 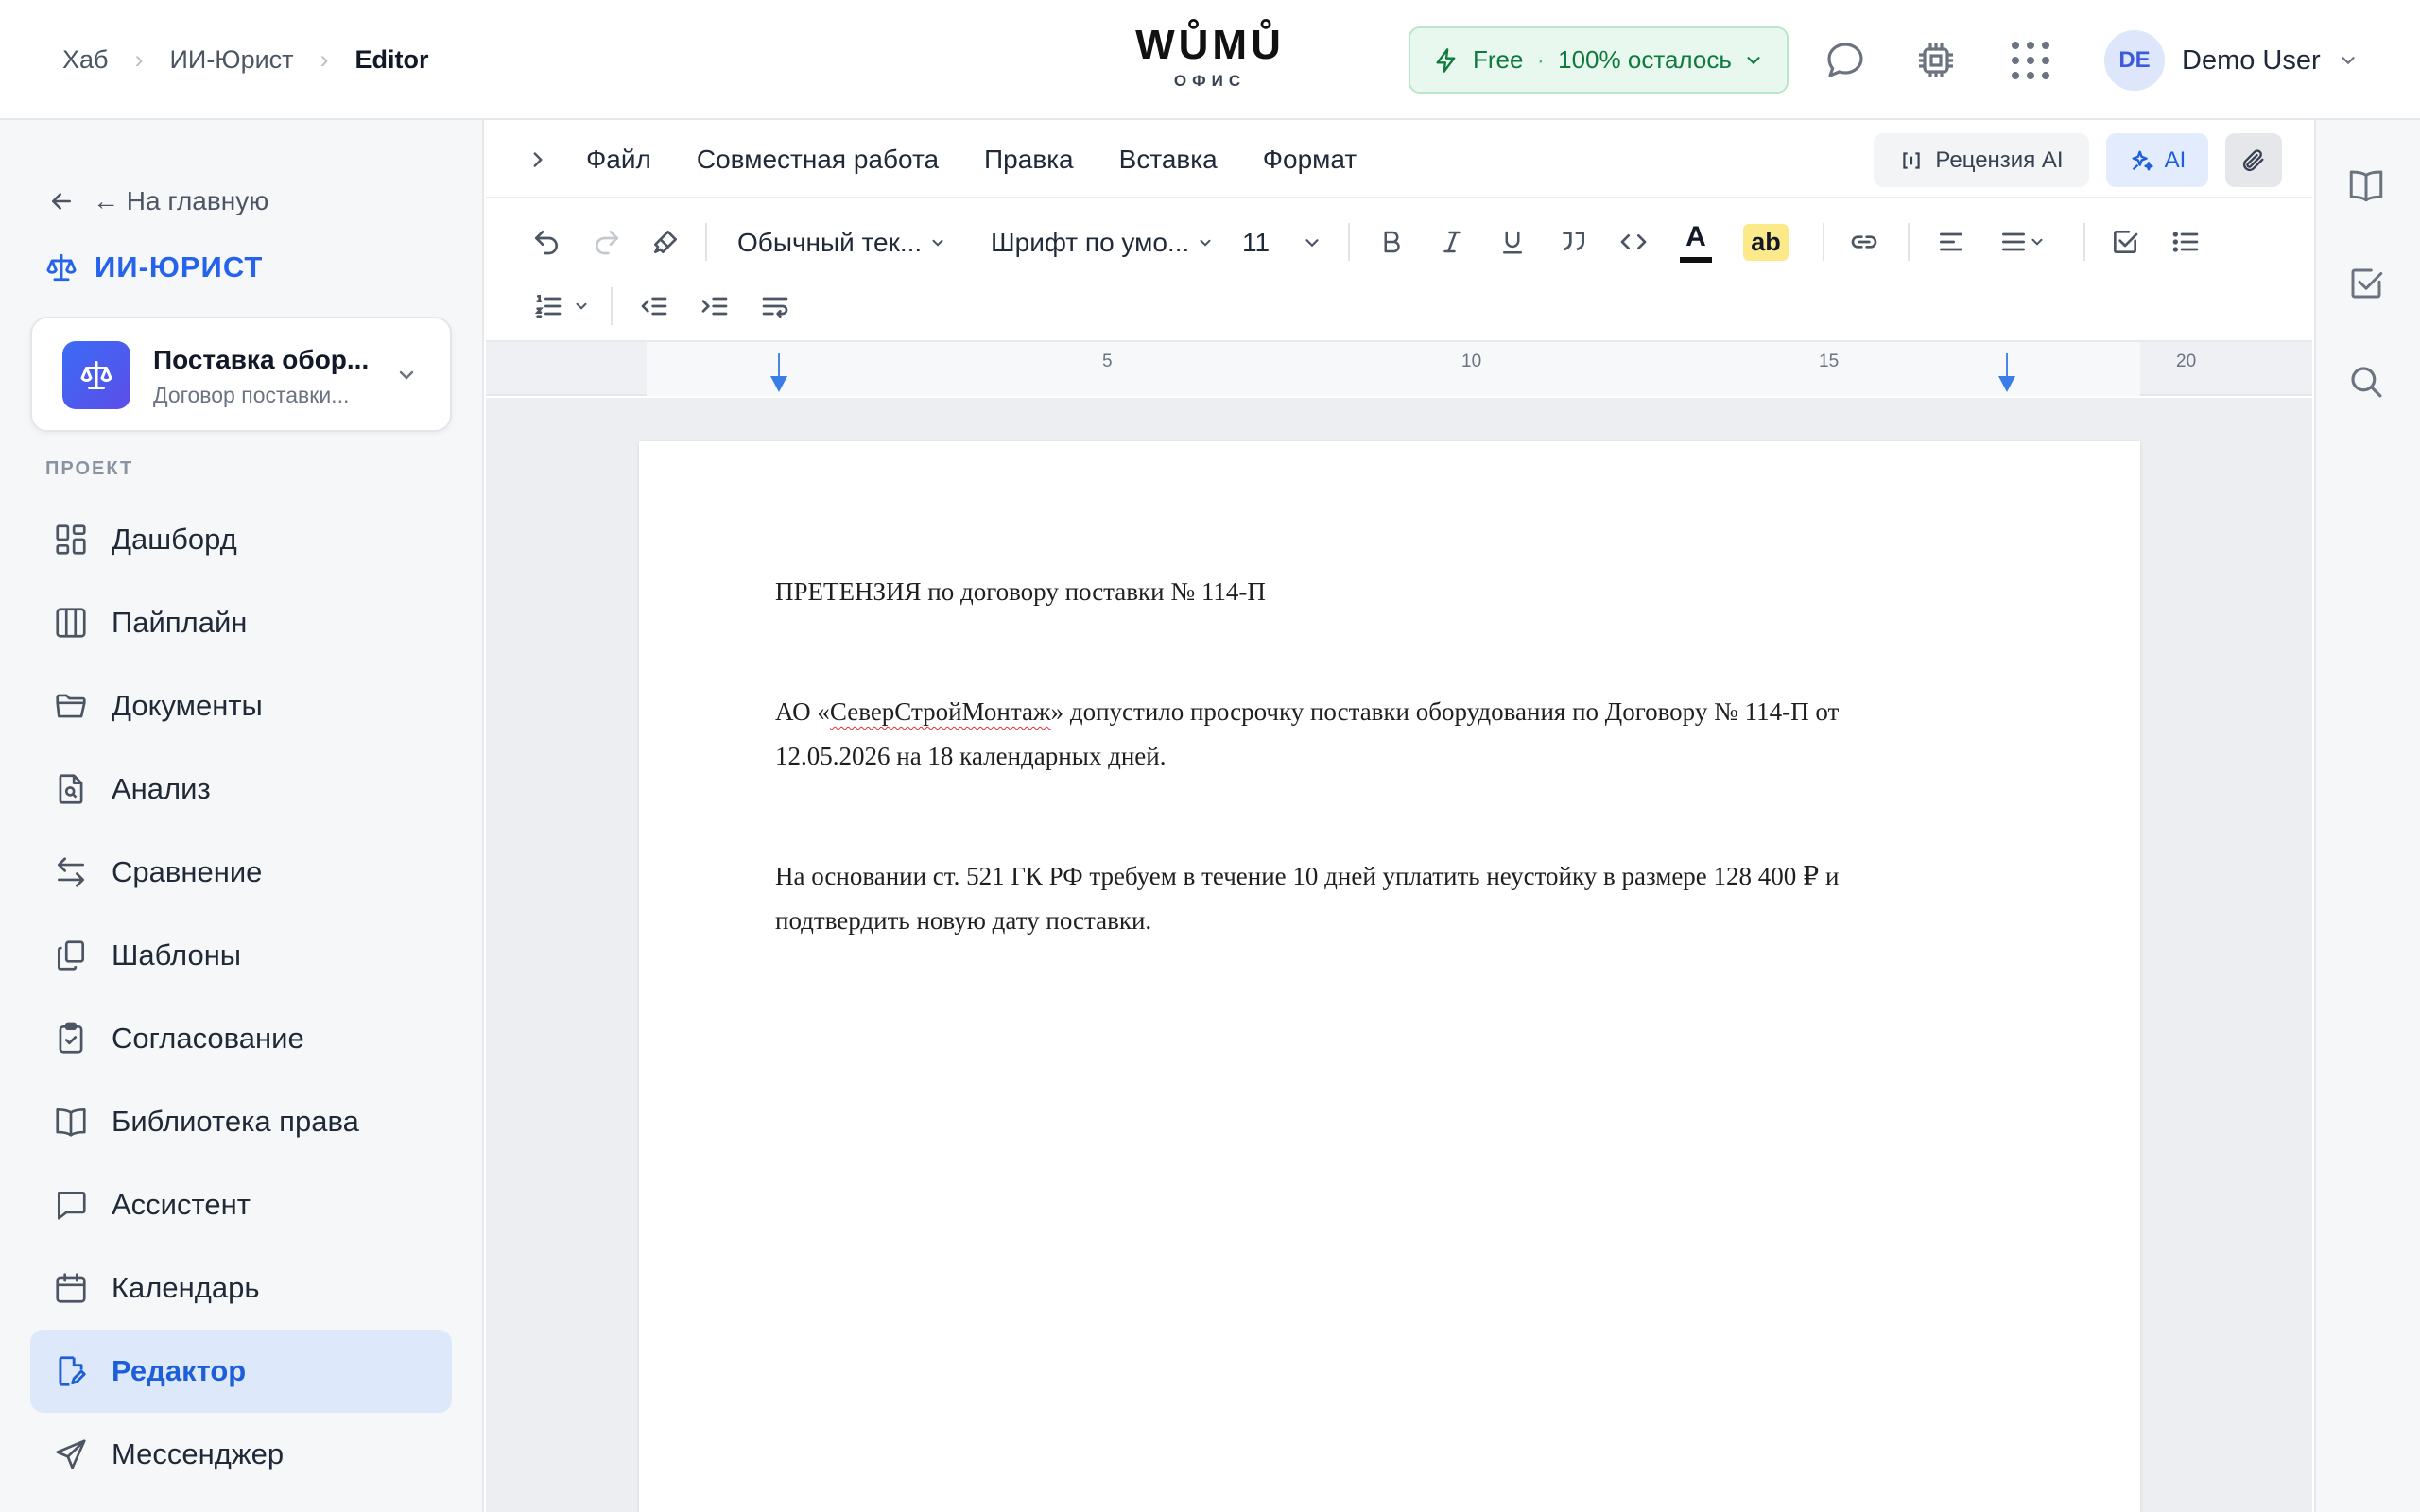 I want to click on breadcrumb-current: Editor, so click(x=391, y=59).